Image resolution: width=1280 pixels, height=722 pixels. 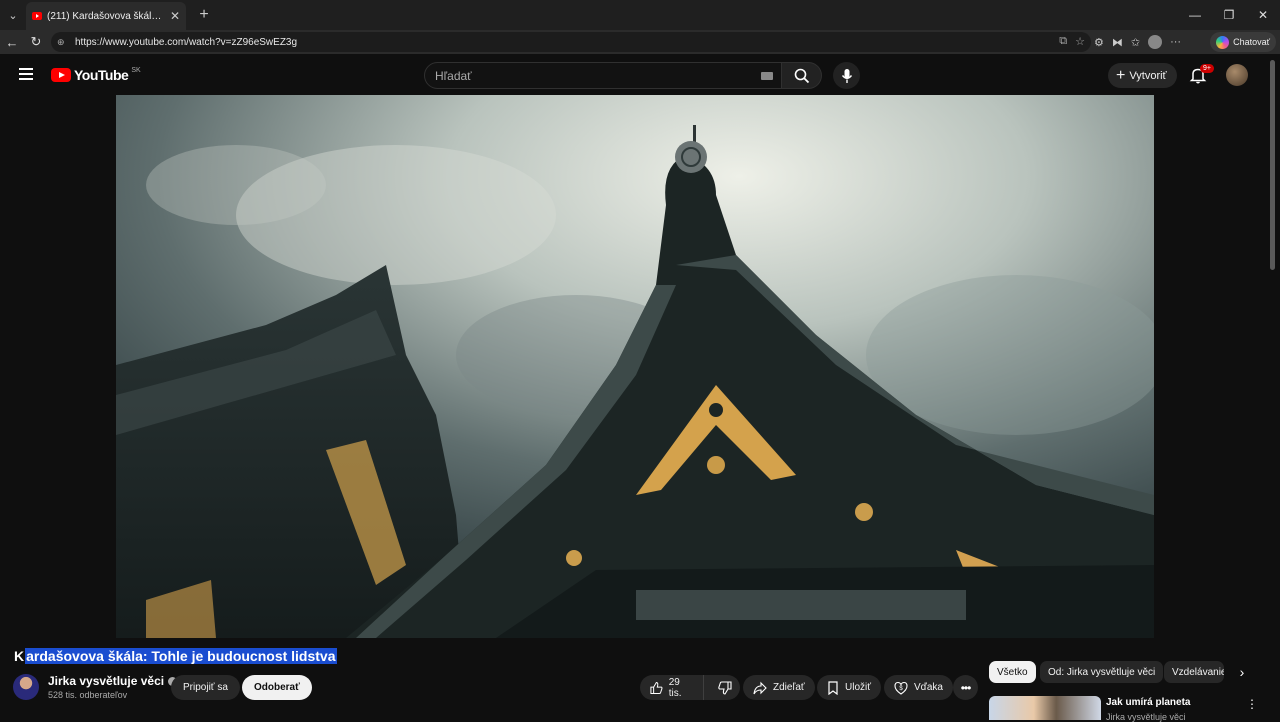 I want to click on recommendation-thumbnail, so click(x=1045, y=708).